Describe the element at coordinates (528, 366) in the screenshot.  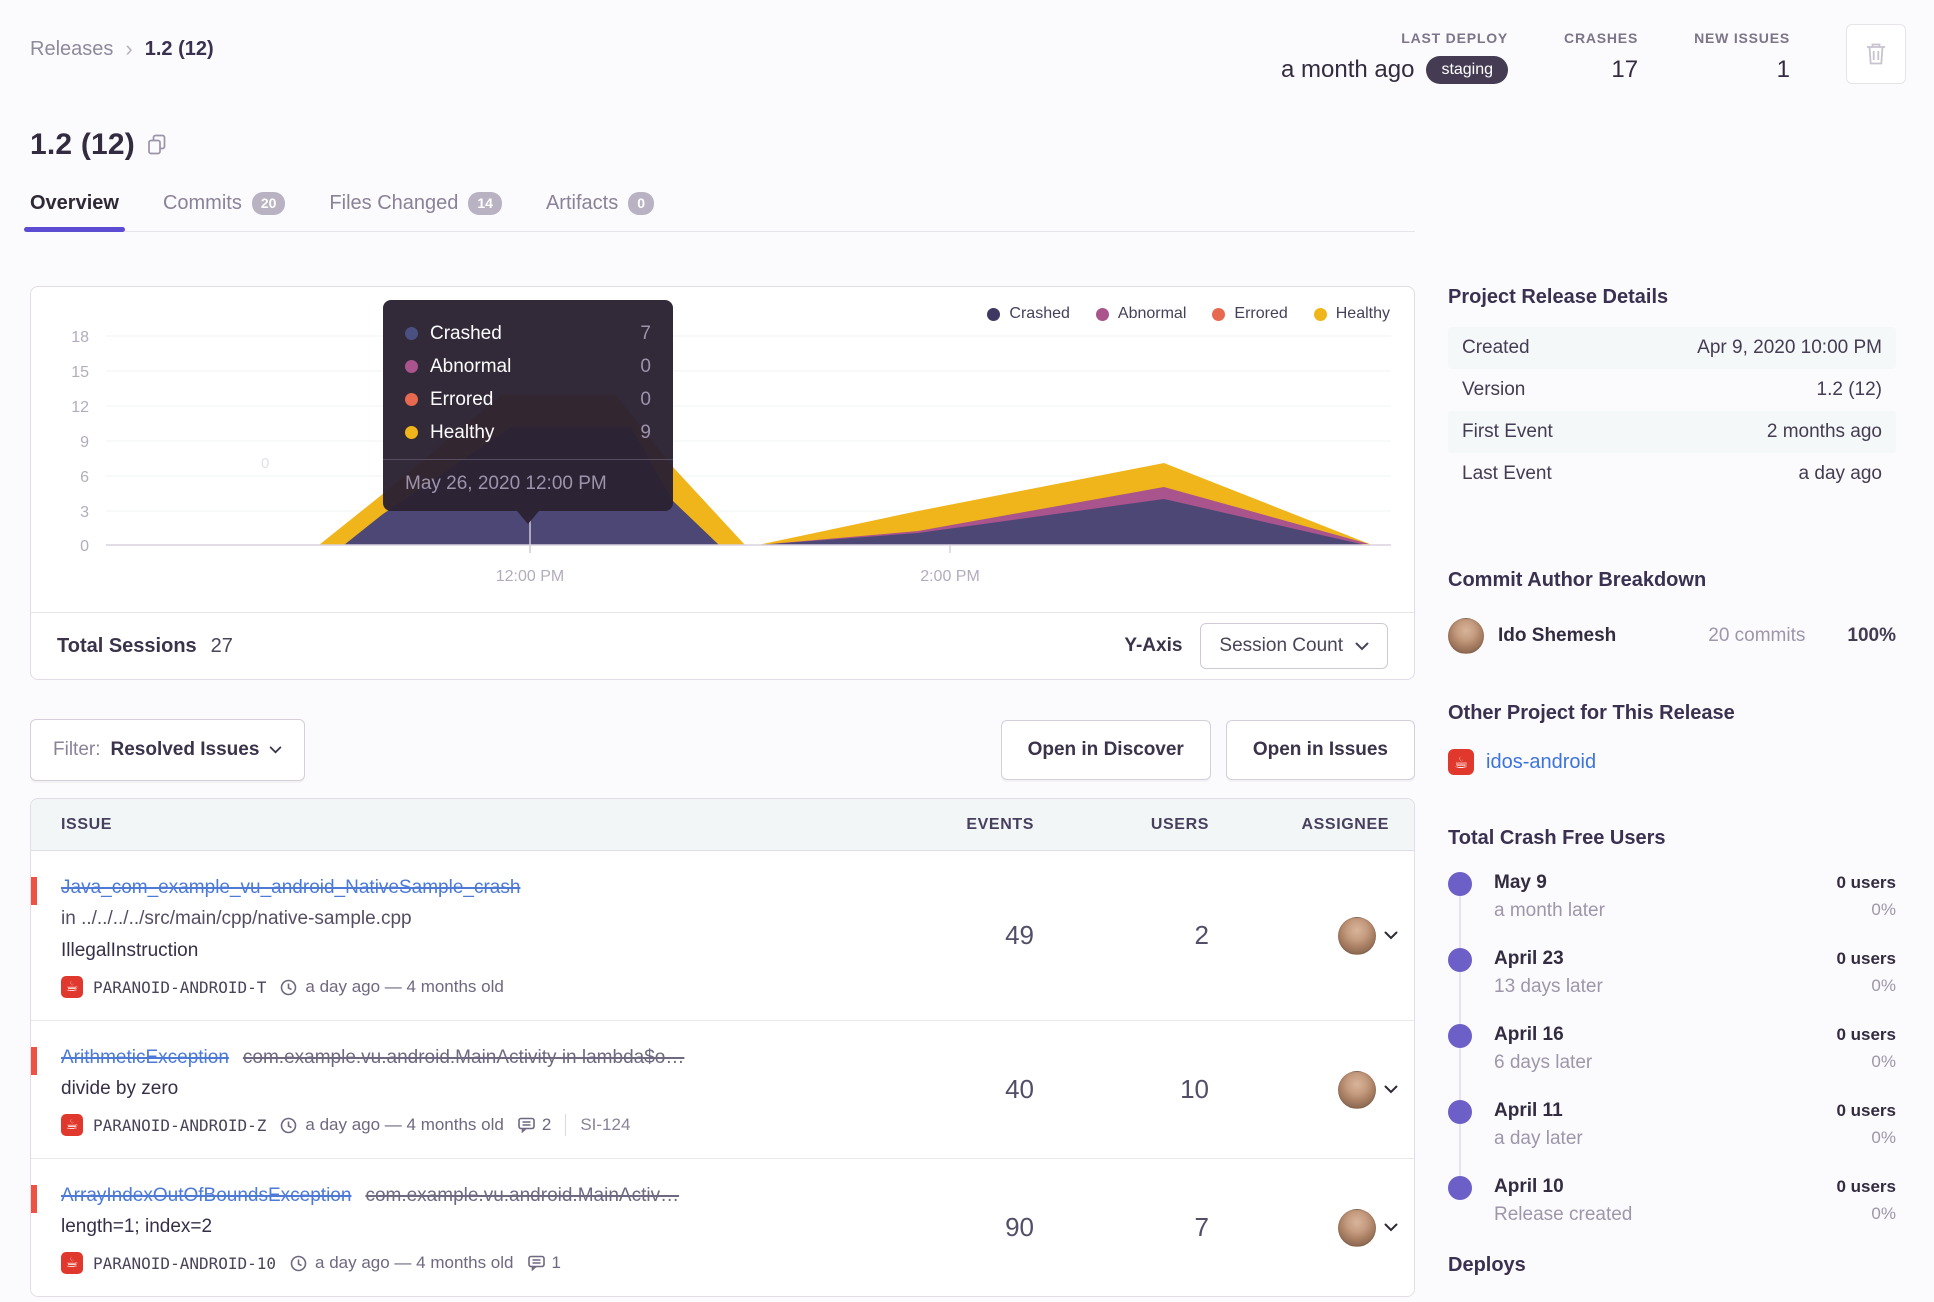
I see `tooltip-row-abnormal: Abnormal 0` at that location.